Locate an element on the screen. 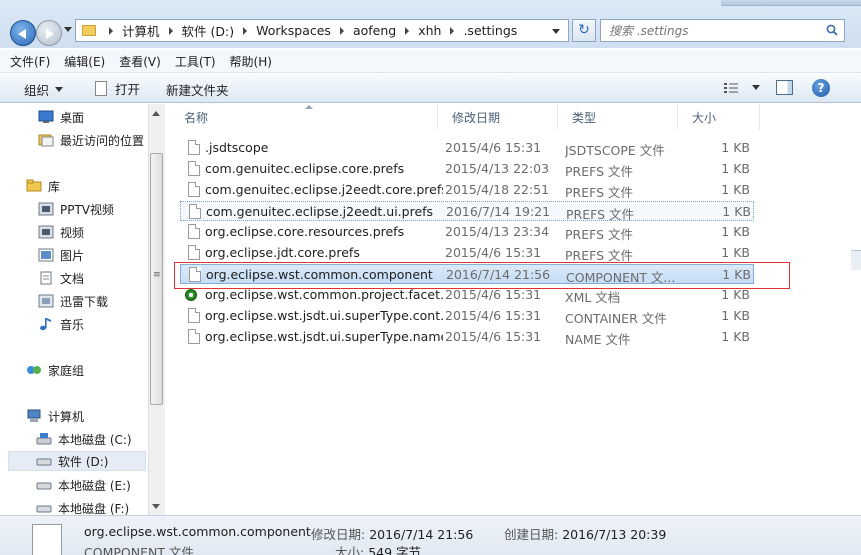  nav-item-pptv: PPTV视频 is located at coordinates (76, 209).